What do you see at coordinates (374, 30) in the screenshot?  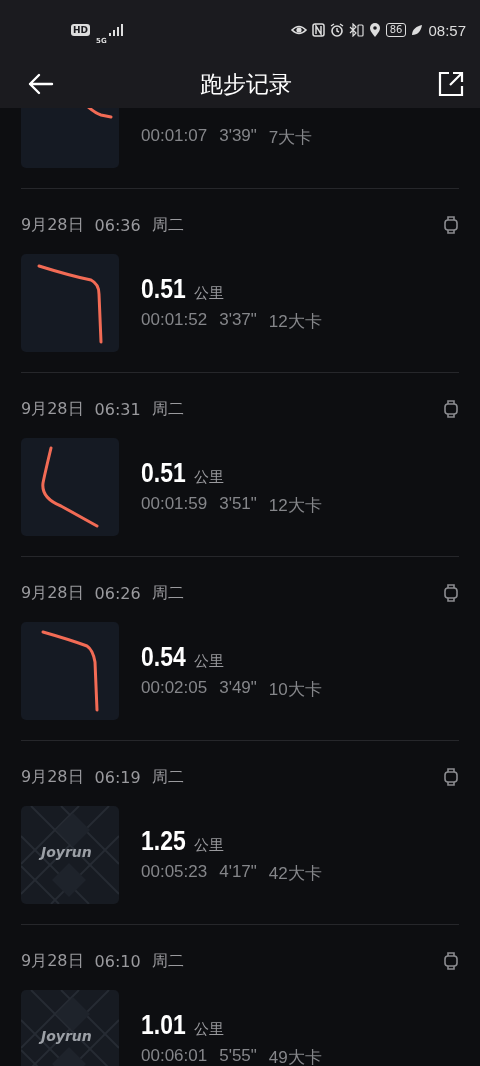 I see `location-icon` at bounding box center [374, 30].